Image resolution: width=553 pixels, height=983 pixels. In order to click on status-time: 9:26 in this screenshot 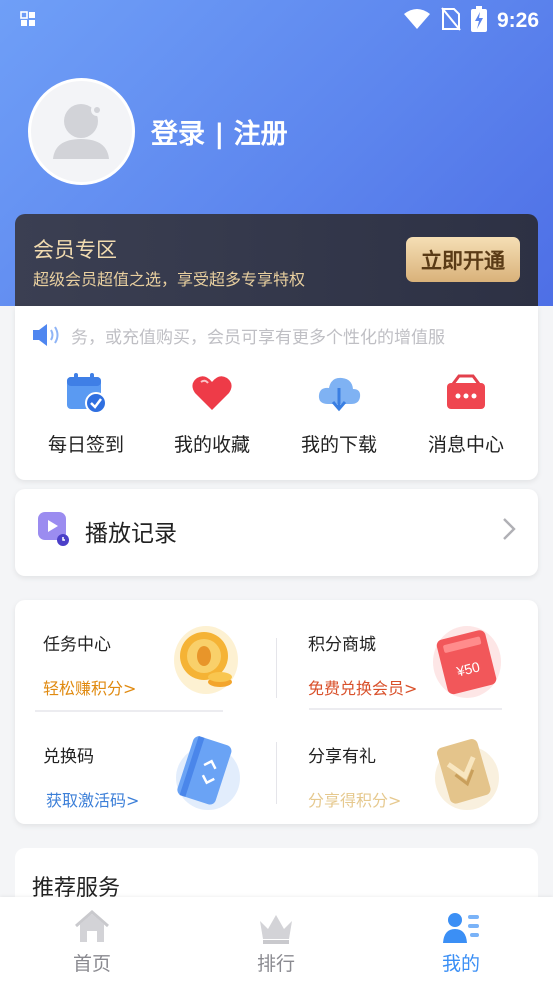, I will do `click(517, 20)`.